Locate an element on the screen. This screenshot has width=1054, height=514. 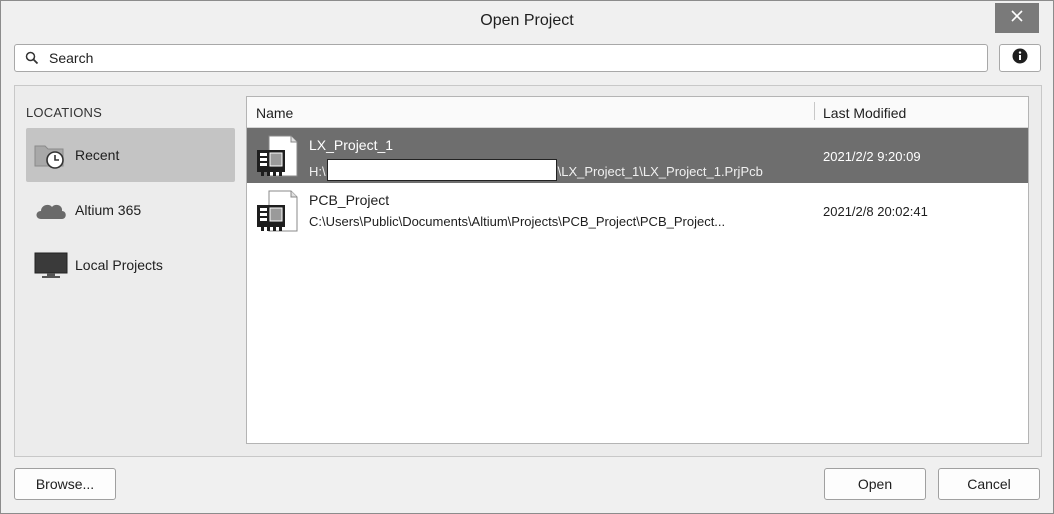
info-icon is located at coordinates (1020, 58).